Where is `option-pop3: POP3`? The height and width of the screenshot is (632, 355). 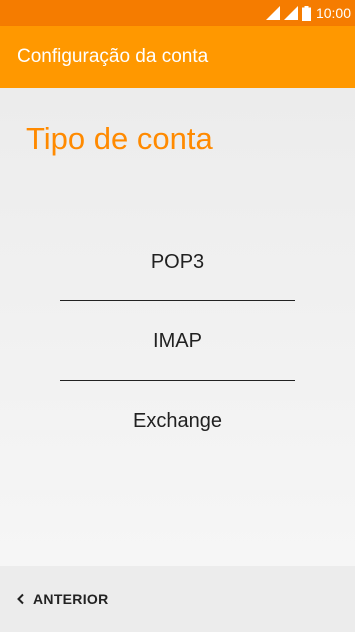
option-pop3: POP3 is located at coordinates (177, 262).